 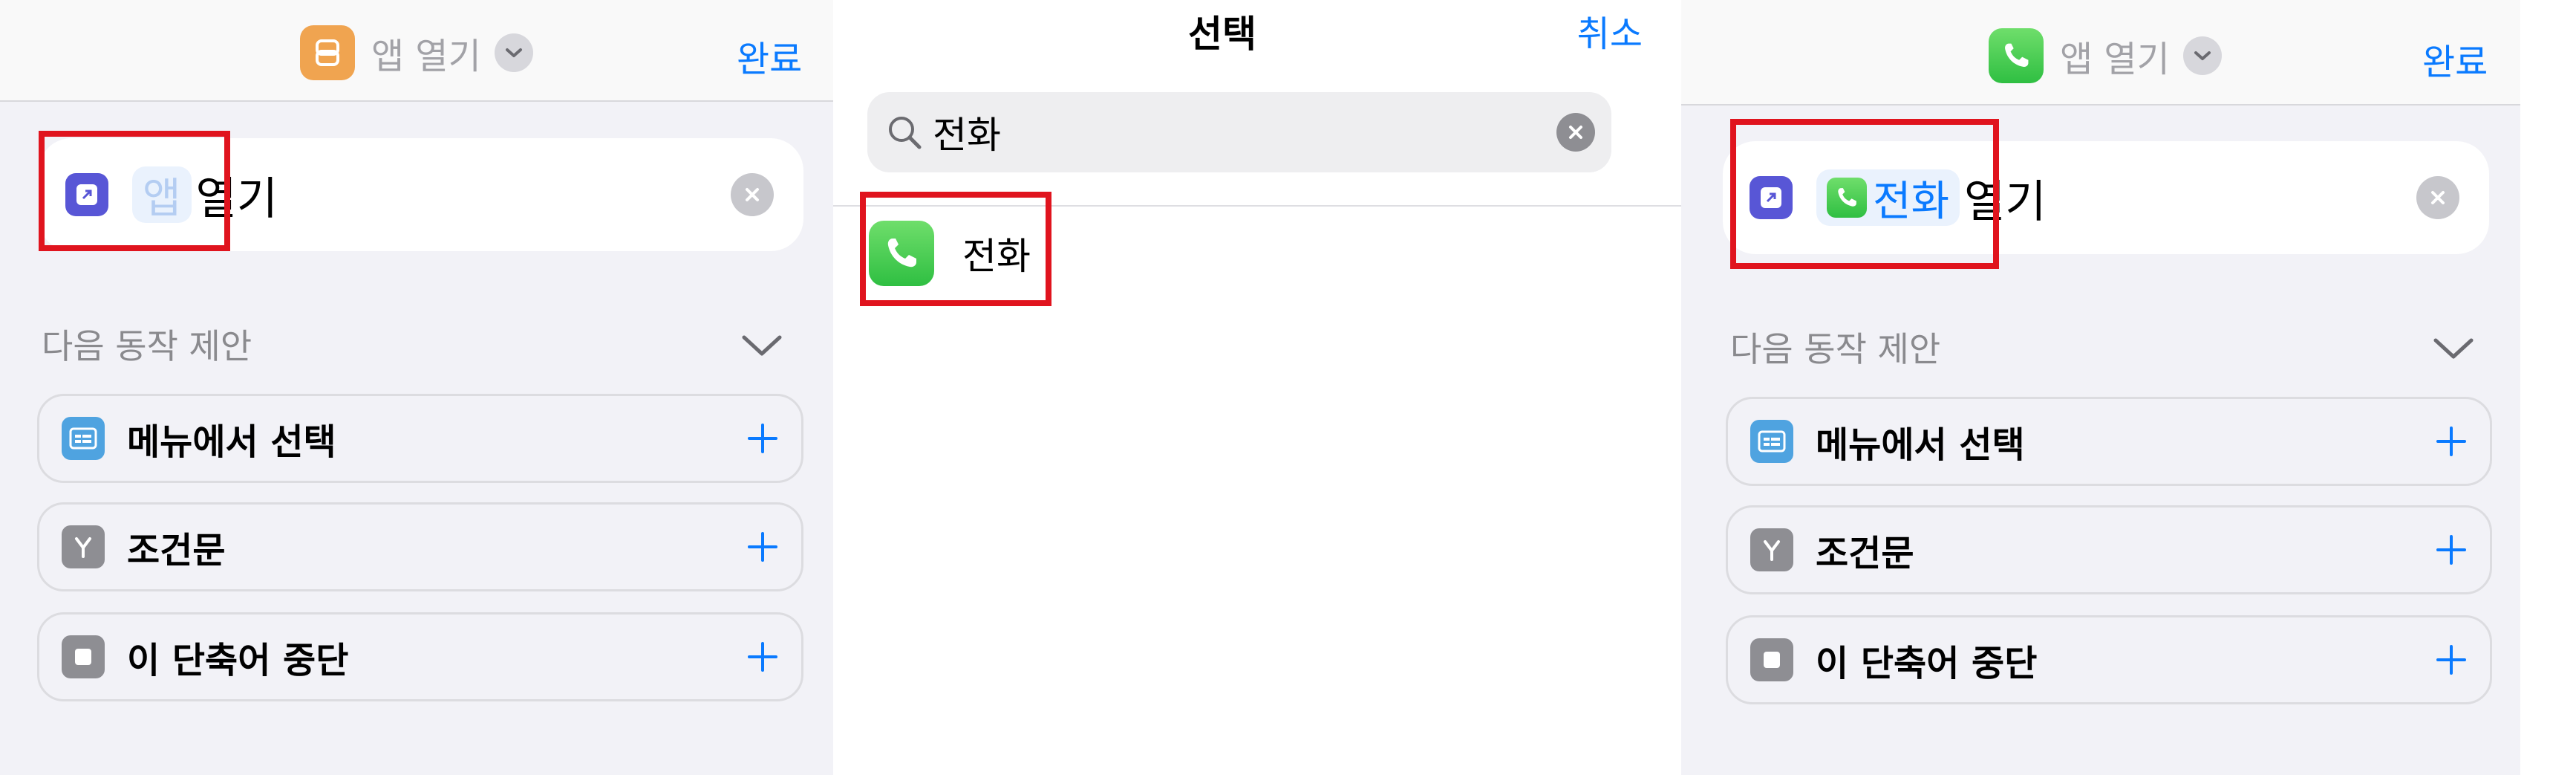 What do you see at coordinates (327, 52) in the screenshot?
I see `shortcuts-app-icon` at bounding box center [327, 52].